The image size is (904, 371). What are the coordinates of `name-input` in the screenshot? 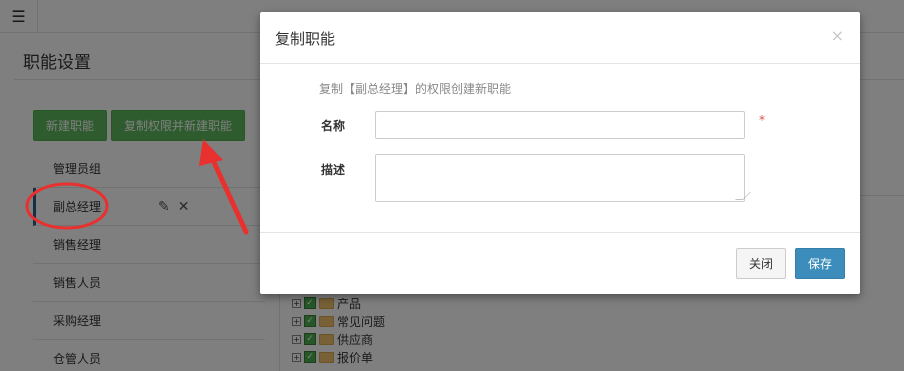 It's located at (560, 125).